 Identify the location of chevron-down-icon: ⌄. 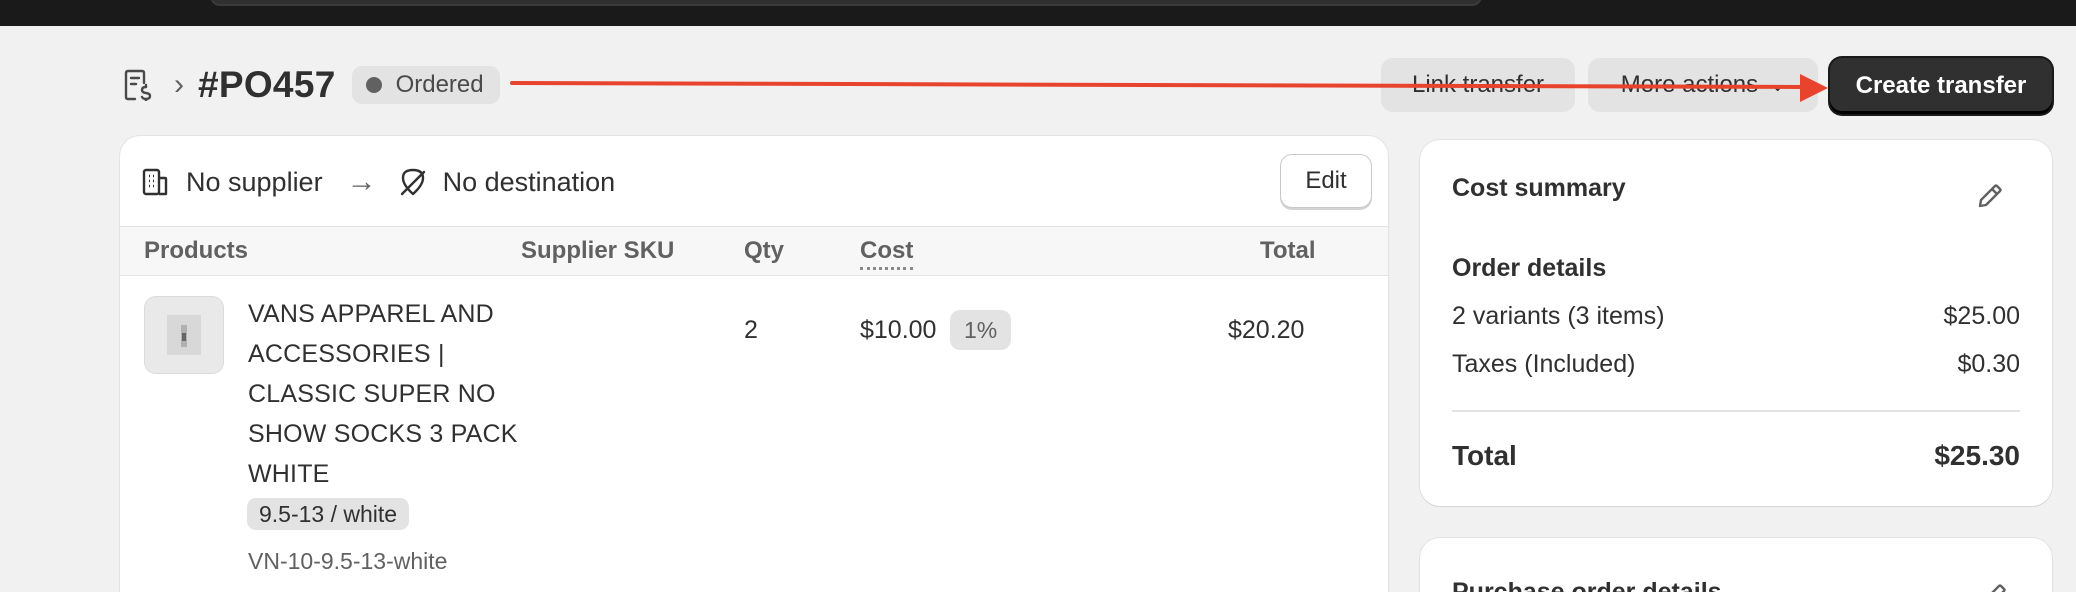
(1778, 84).